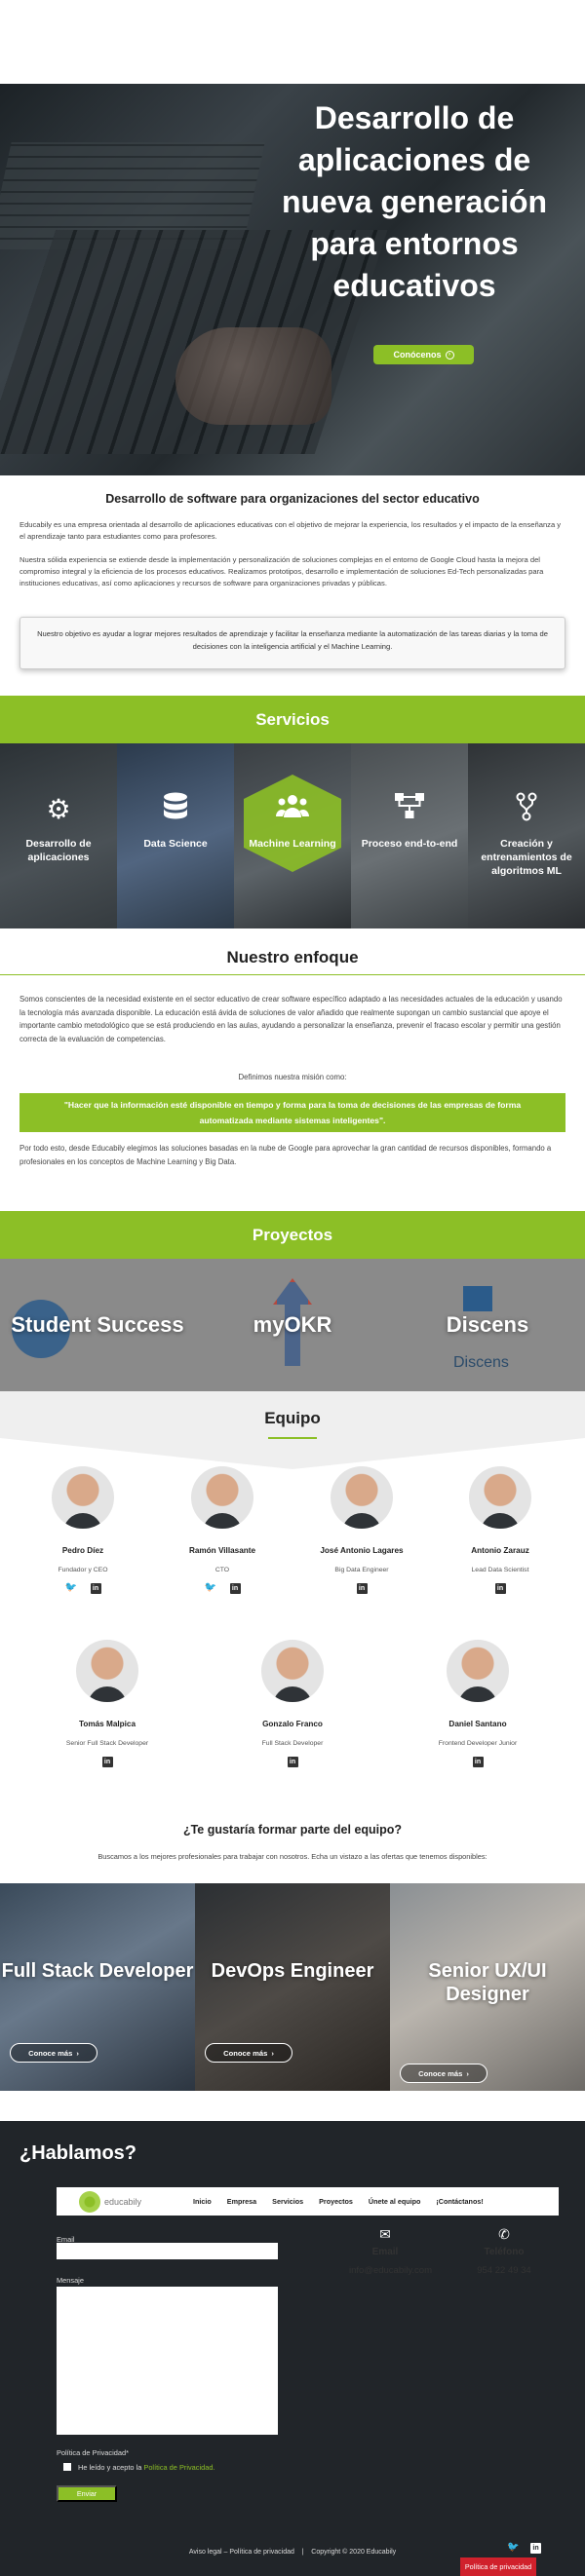 This screenshot has height=2576, width=585. What do you see at coordinates (504, 2270) in the screenshot?
I see `contact-phone-value: 954 22 49 34` at bounding box center [504, 2270].